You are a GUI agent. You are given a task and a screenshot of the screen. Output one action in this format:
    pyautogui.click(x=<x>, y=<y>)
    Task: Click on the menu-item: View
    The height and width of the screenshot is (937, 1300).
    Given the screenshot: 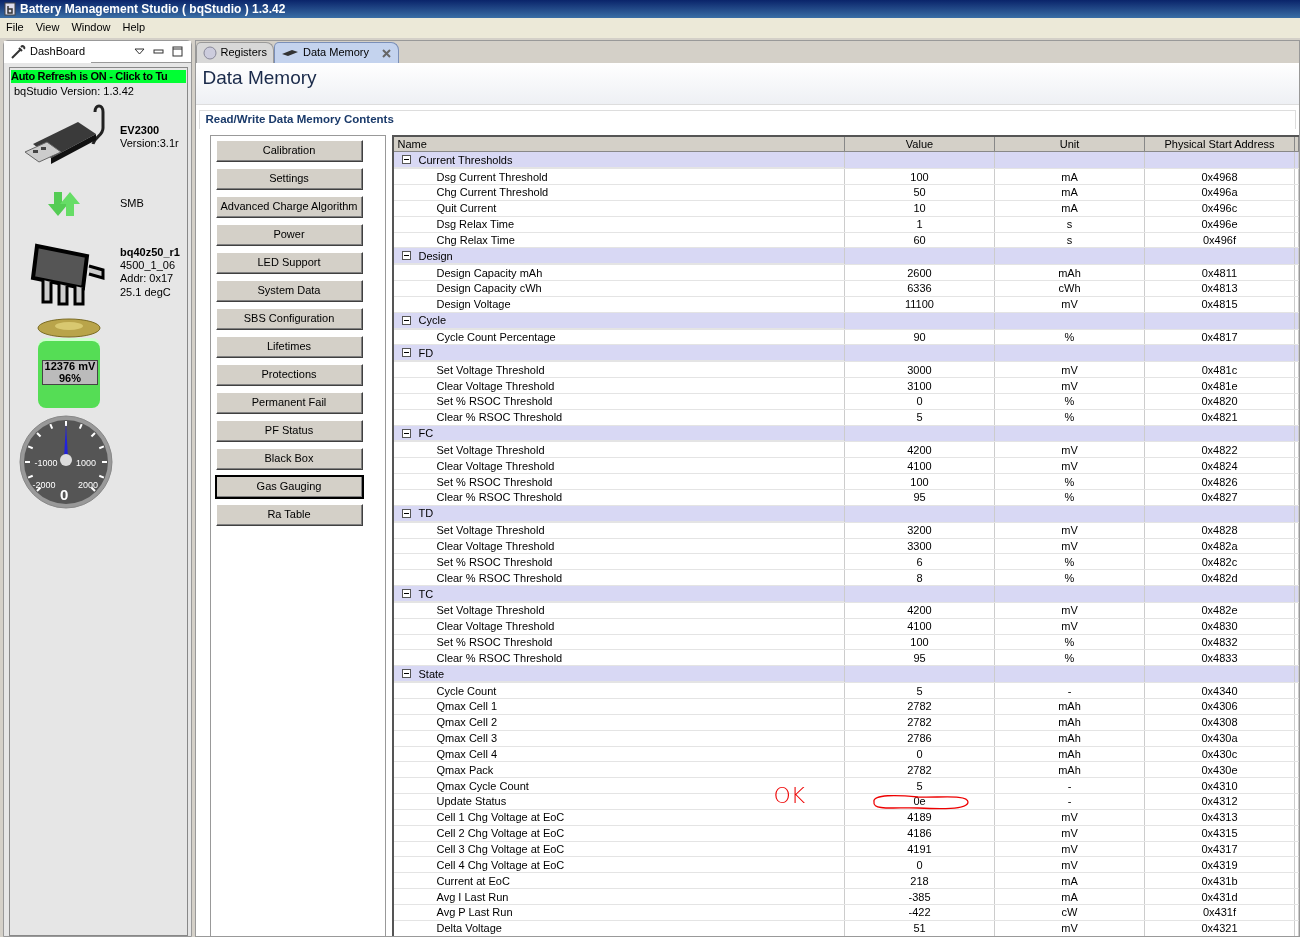 What is the action you would take?
    pyautogui.click(x=47, y=28)
    